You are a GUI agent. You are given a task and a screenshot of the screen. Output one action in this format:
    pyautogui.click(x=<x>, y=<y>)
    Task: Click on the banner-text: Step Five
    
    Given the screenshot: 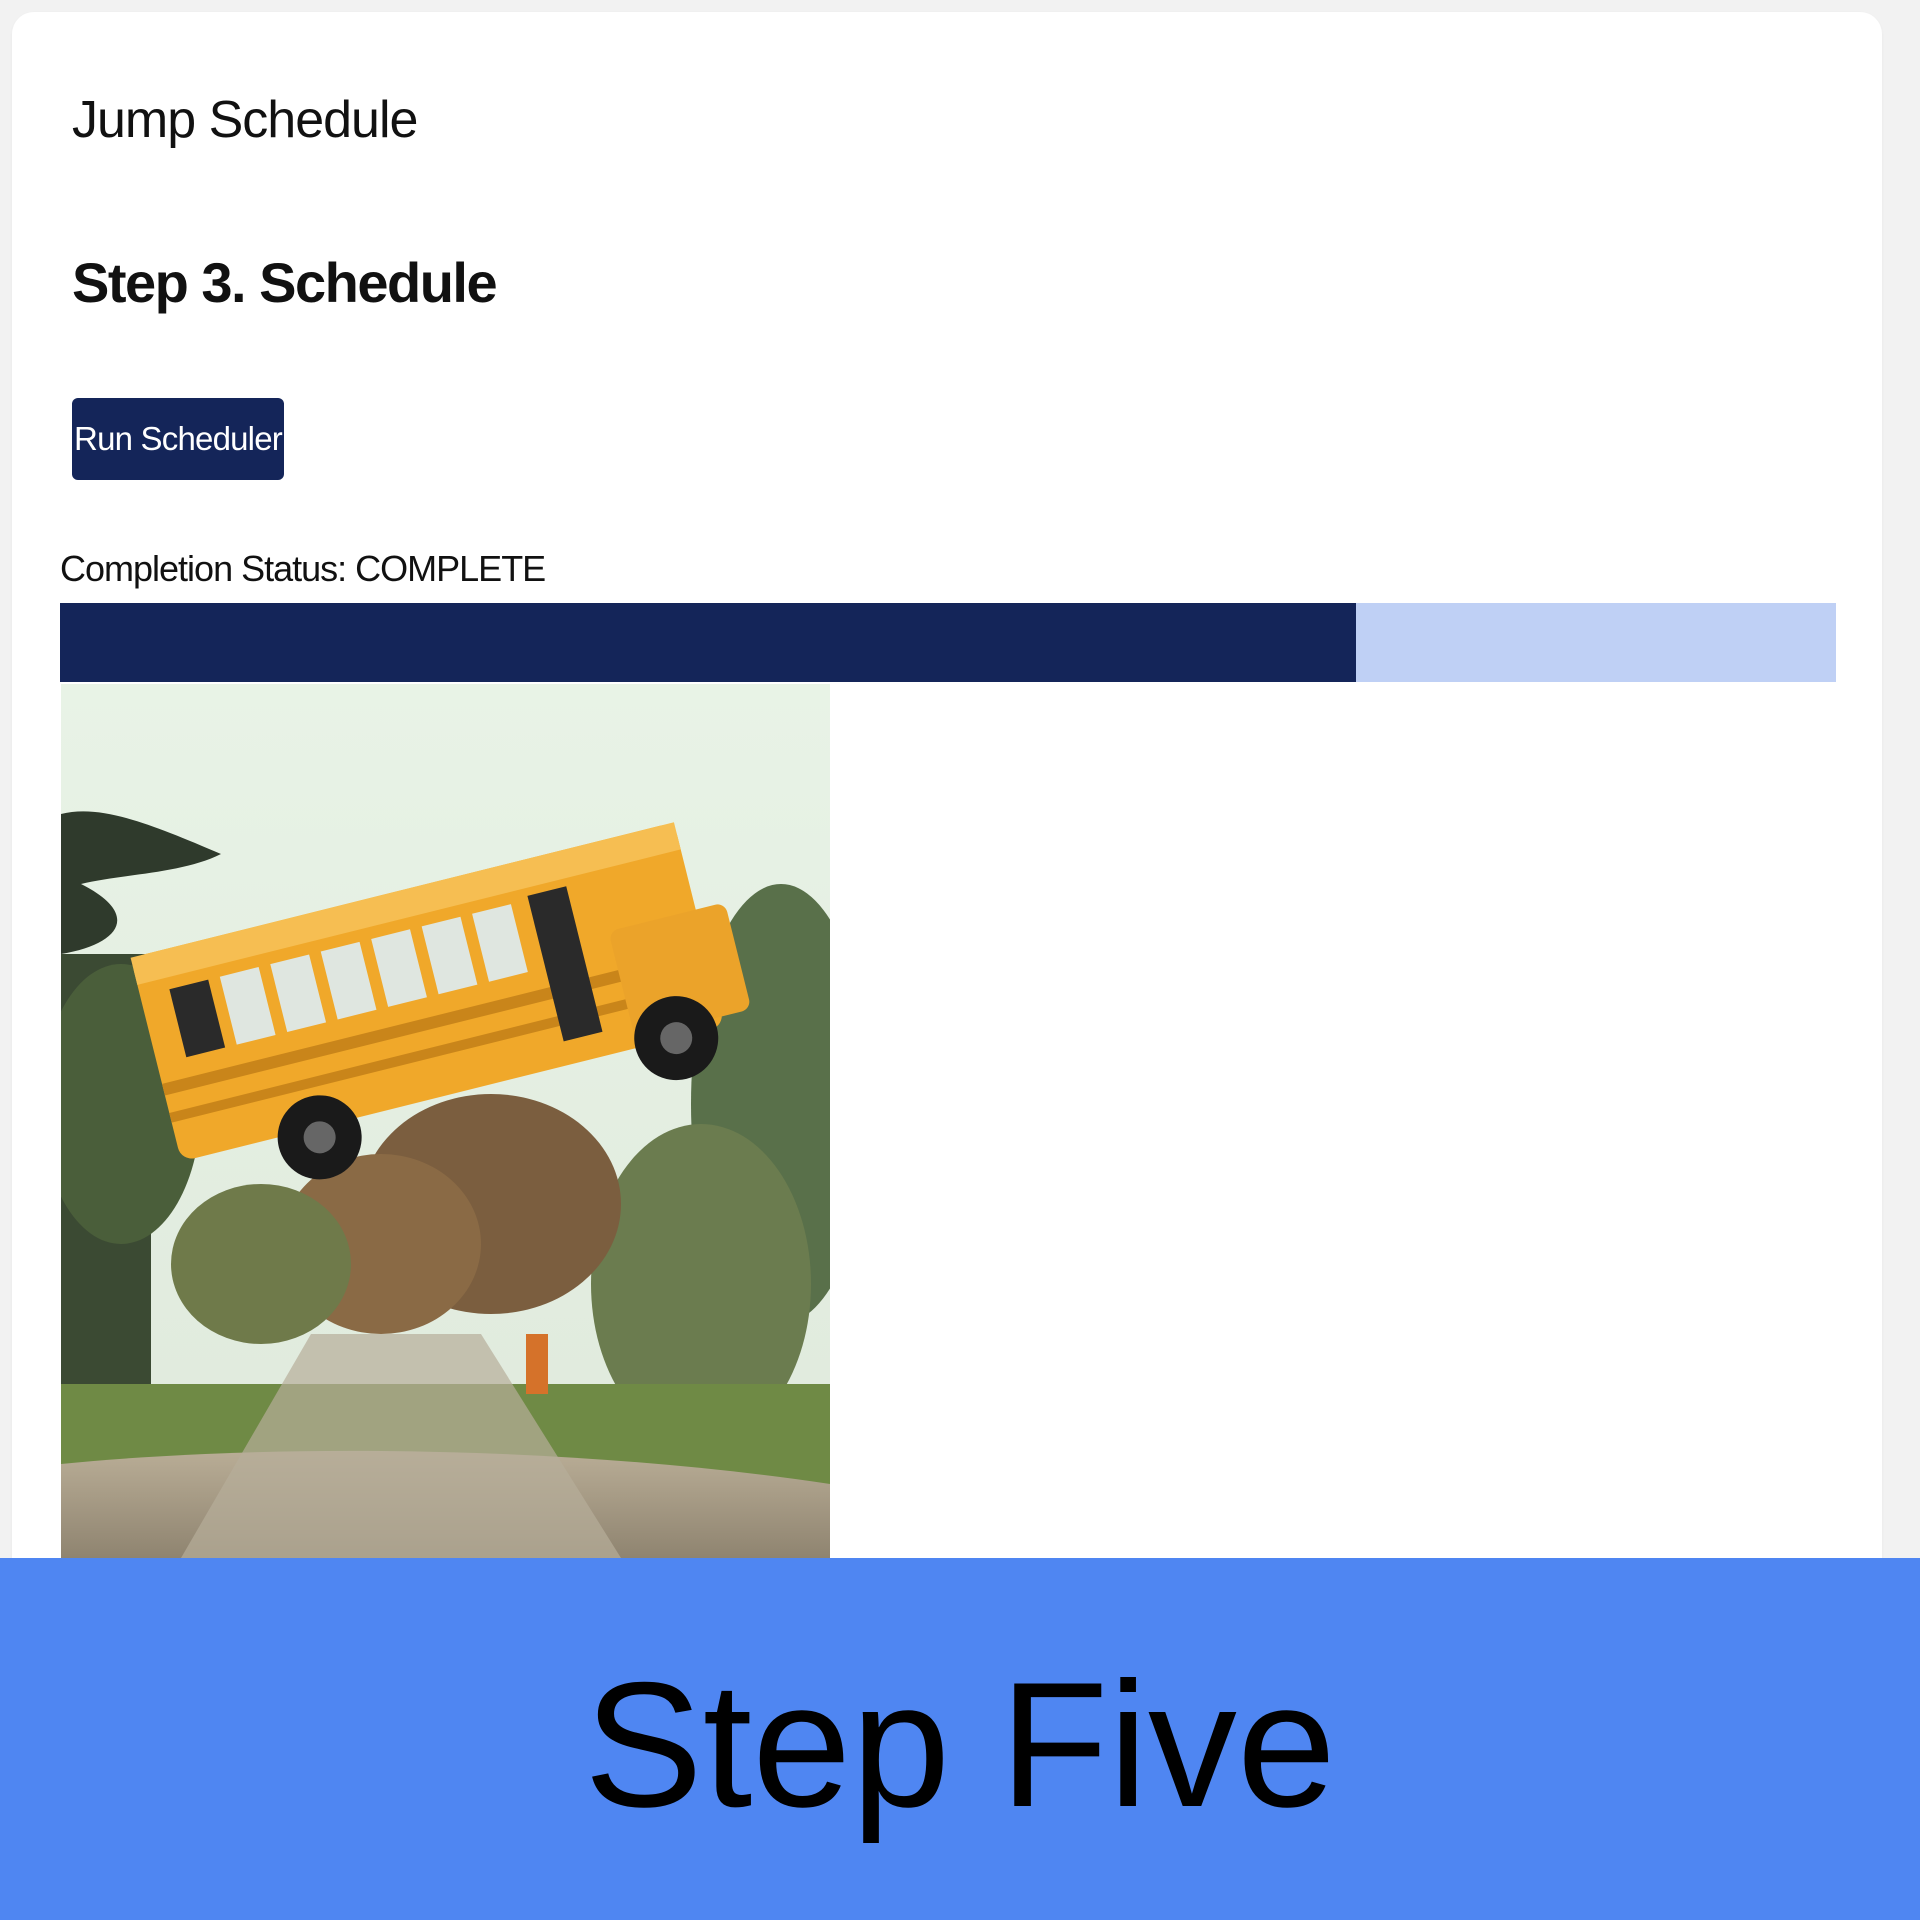 What is the action you would take?
    pyautogui.click(x=960, y=1744)
    